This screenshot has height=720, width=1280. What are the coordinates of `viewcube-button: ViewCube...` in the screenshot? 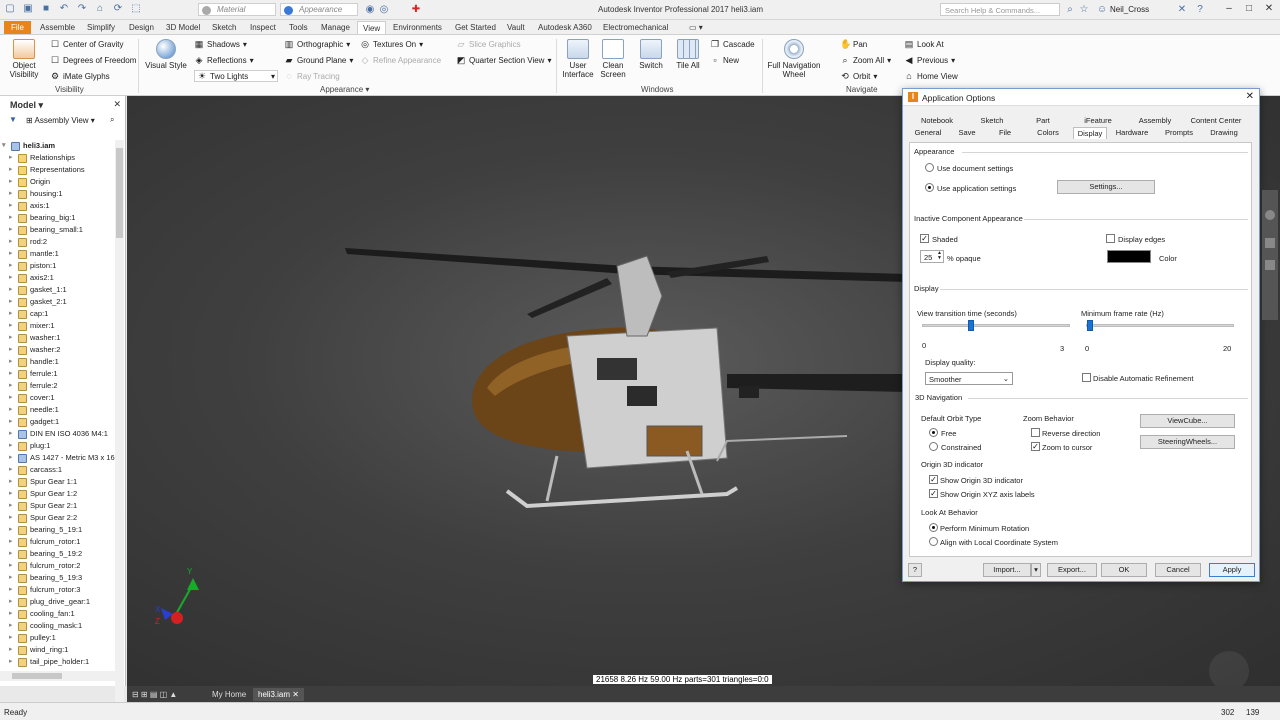 It's located at (1187, 421).